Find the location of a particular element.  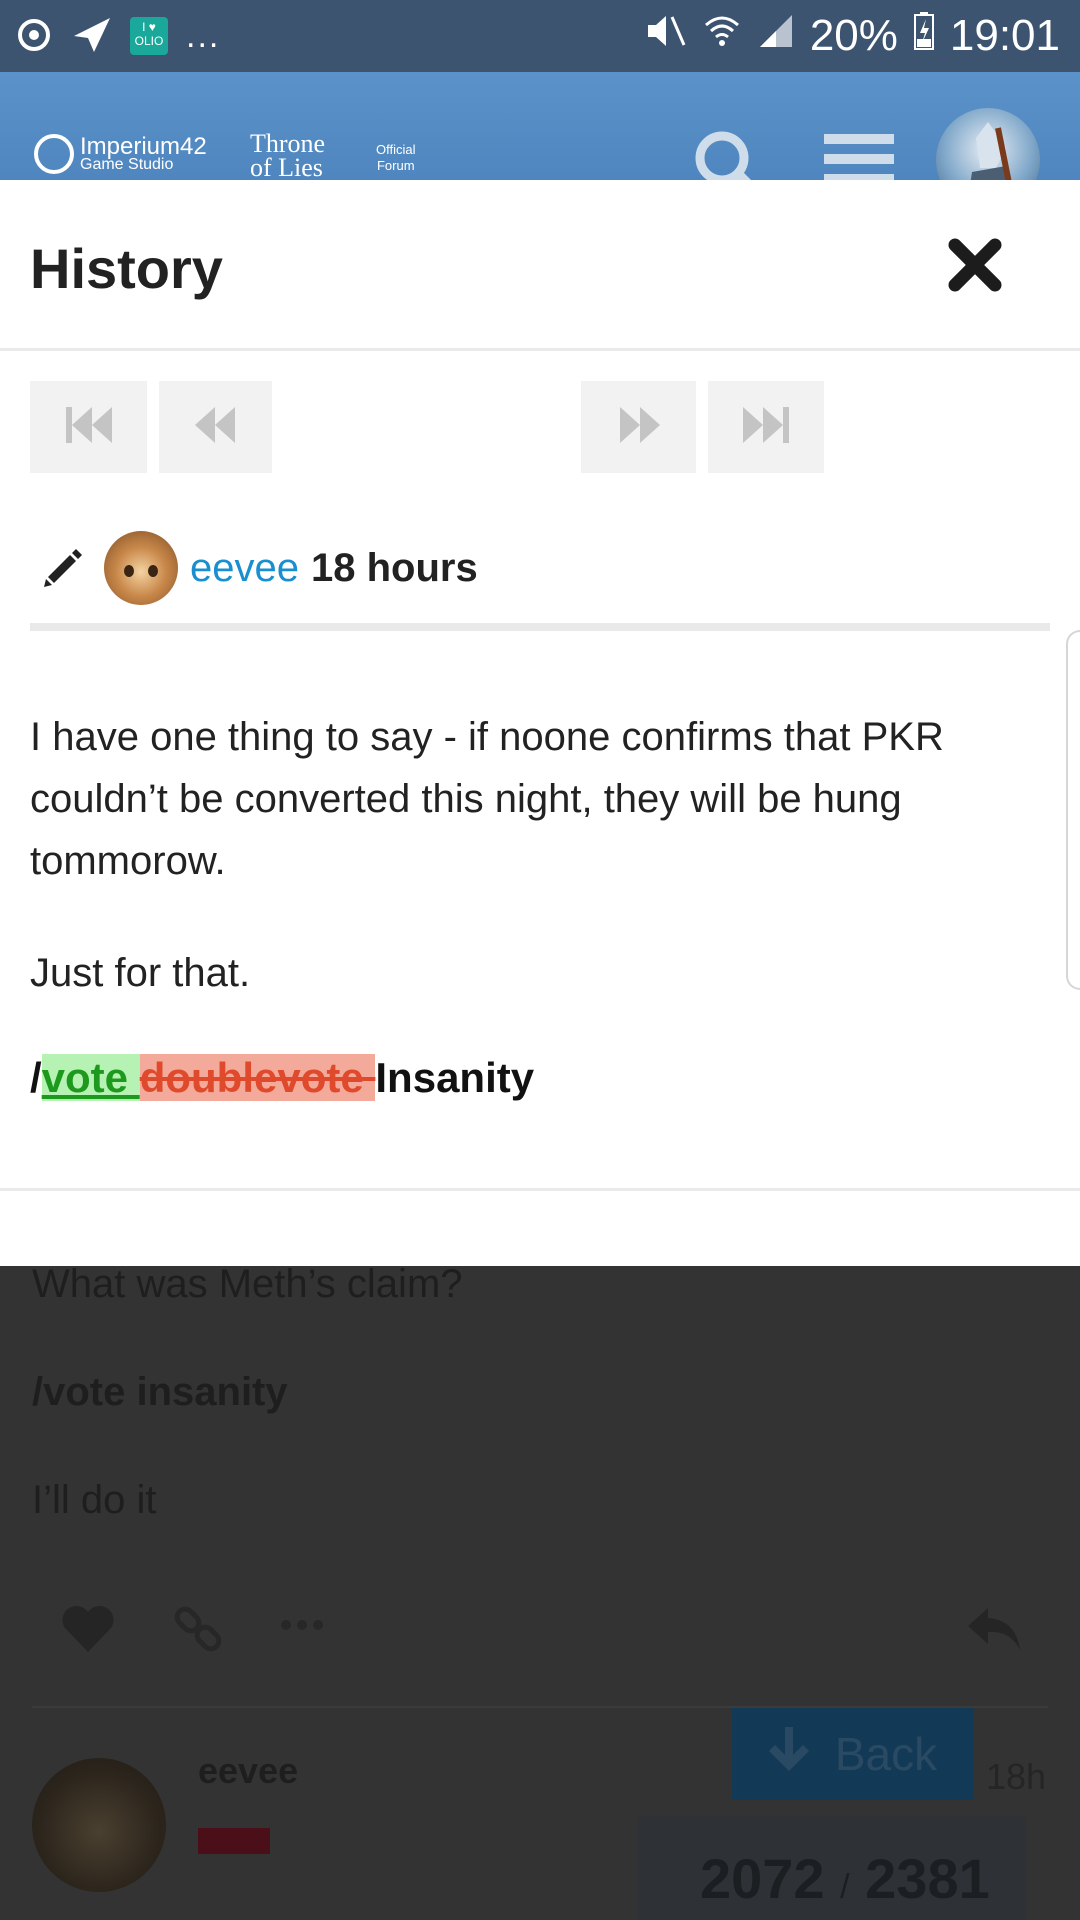

deleted-text: doublevote is located at coordinates (257, 1077).